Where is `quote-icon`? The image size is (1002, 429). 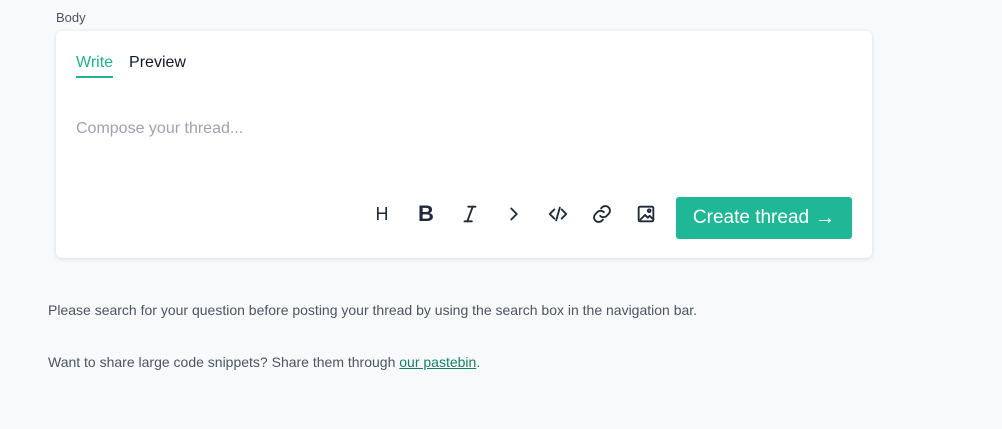 quote-icon is located at coordinates (514, 214).